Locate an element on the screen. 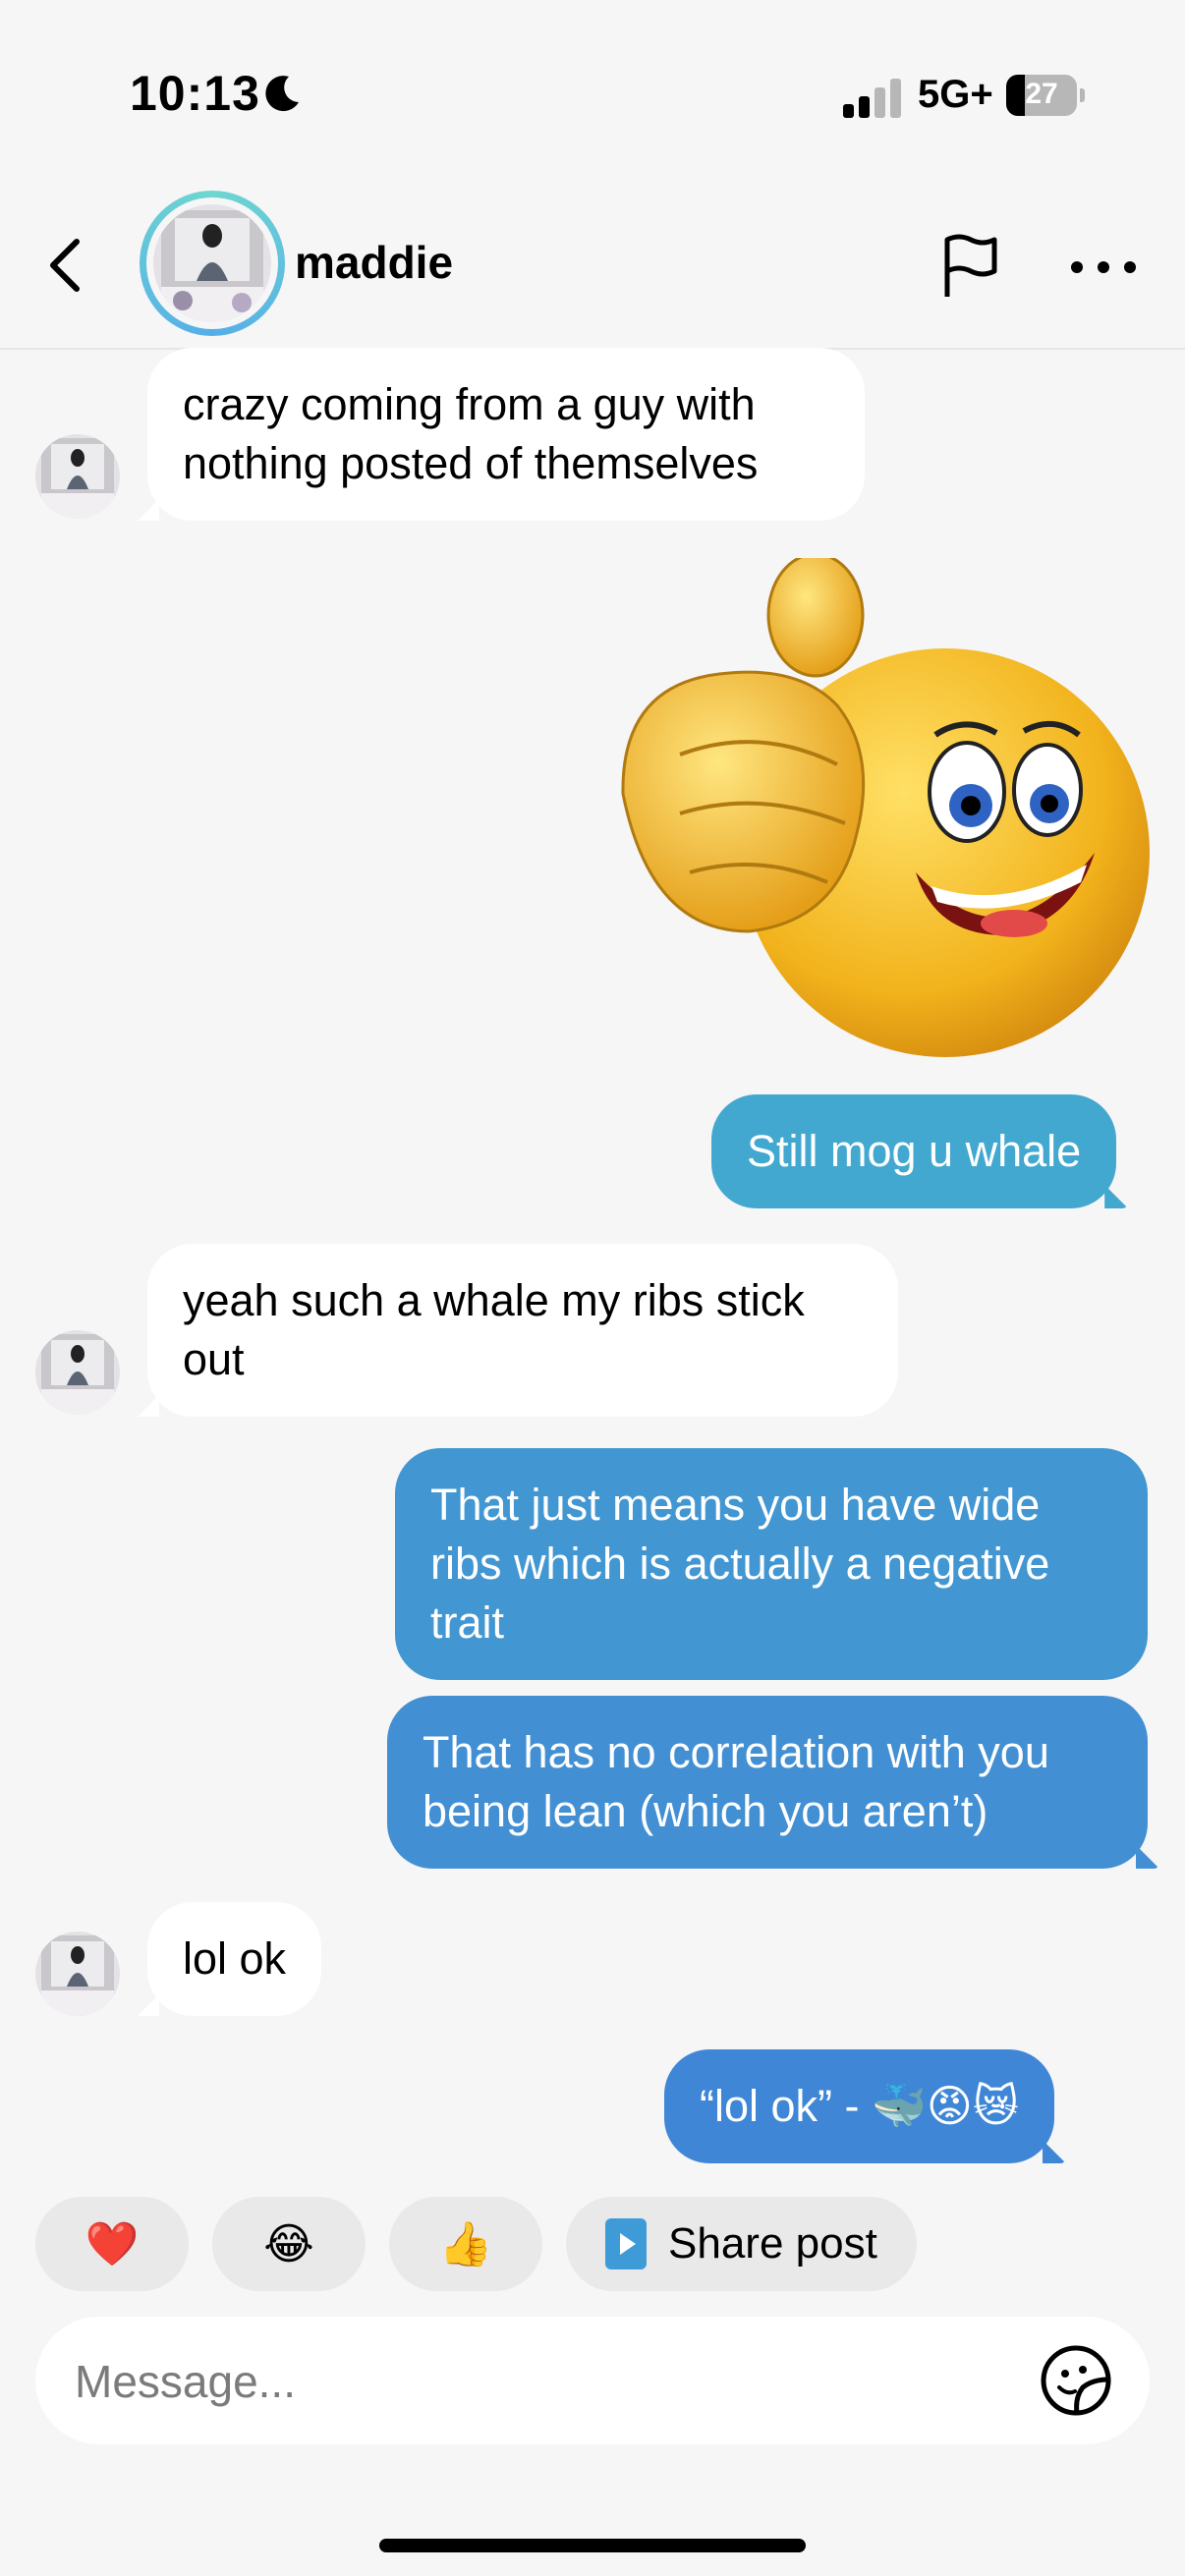 The width and height of the screenshot is (1185, 2576). quick-reply-heart: ❤️ is located at coordinates (112, 2244).